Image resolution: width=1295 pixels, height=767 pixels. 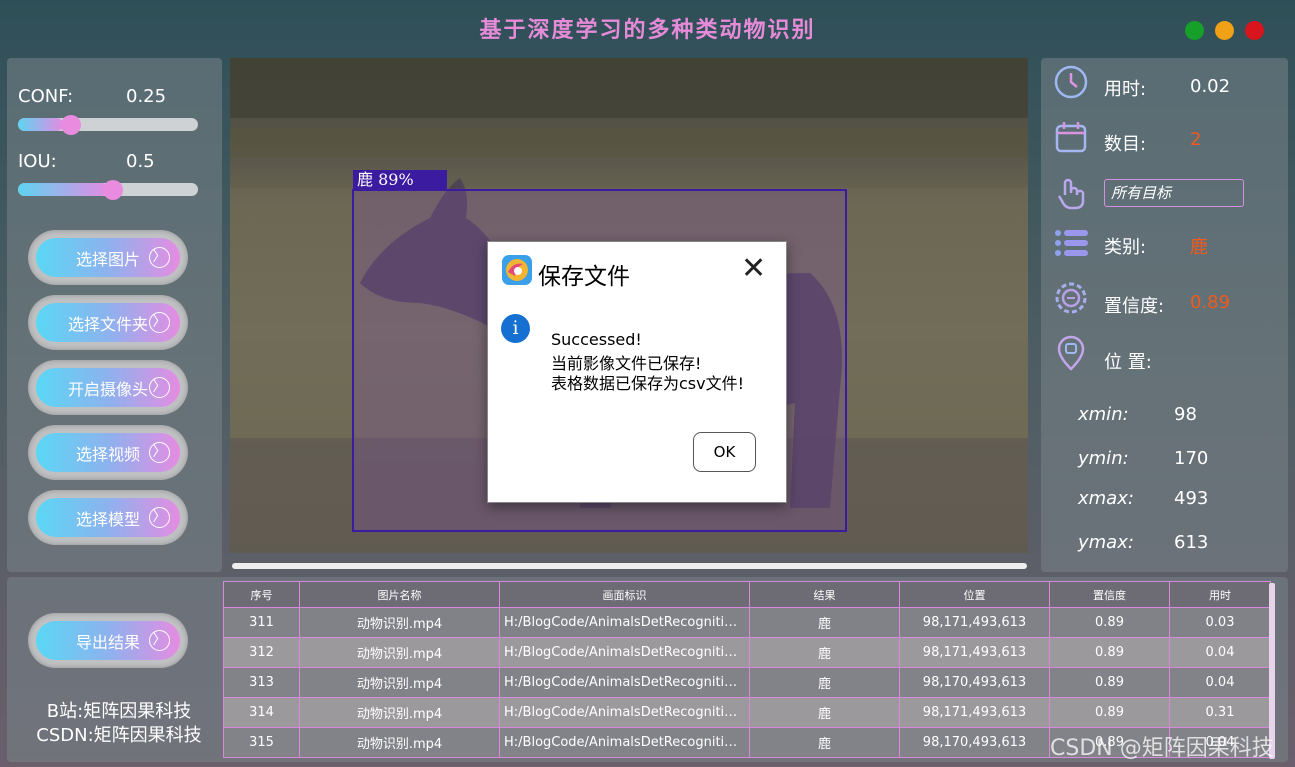 I want to click on time-value: 0.02, so click(x=1210, y=86).